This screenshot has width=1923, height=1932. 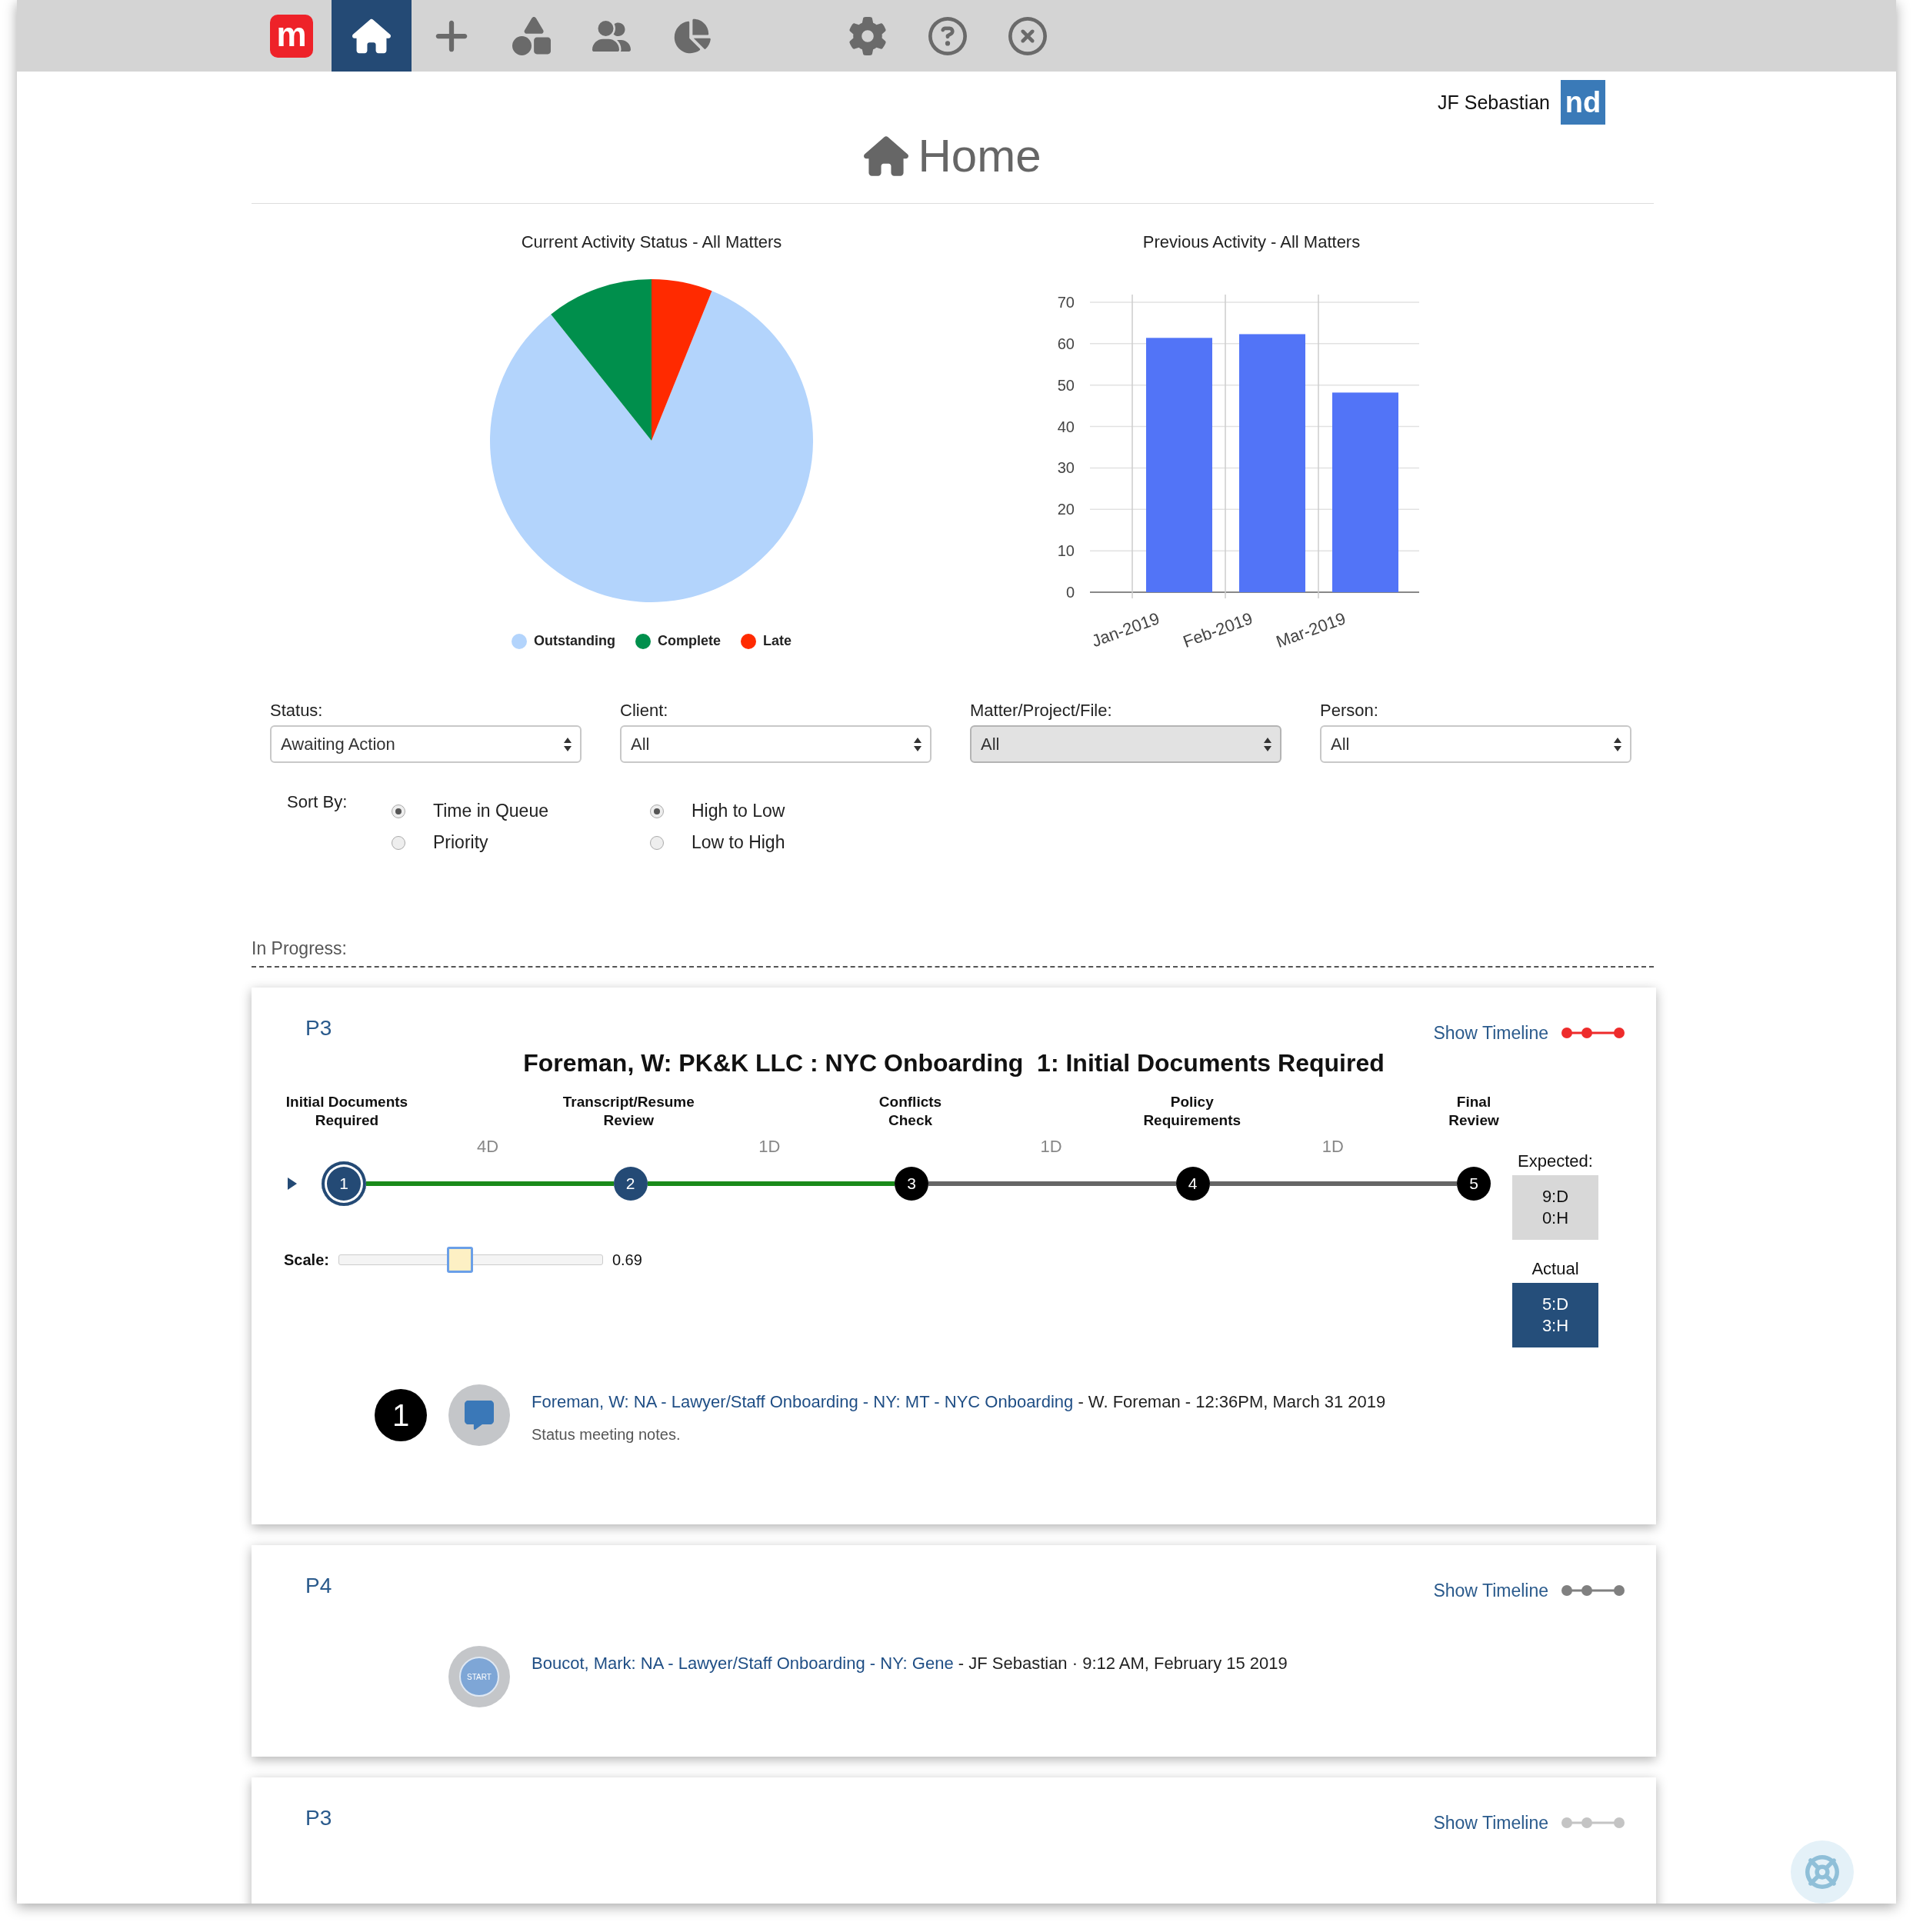 What do you see at coordinates (738, 842) in the screenshot?
I see `radio-label: Low to High` at bounding box center [738, 842].